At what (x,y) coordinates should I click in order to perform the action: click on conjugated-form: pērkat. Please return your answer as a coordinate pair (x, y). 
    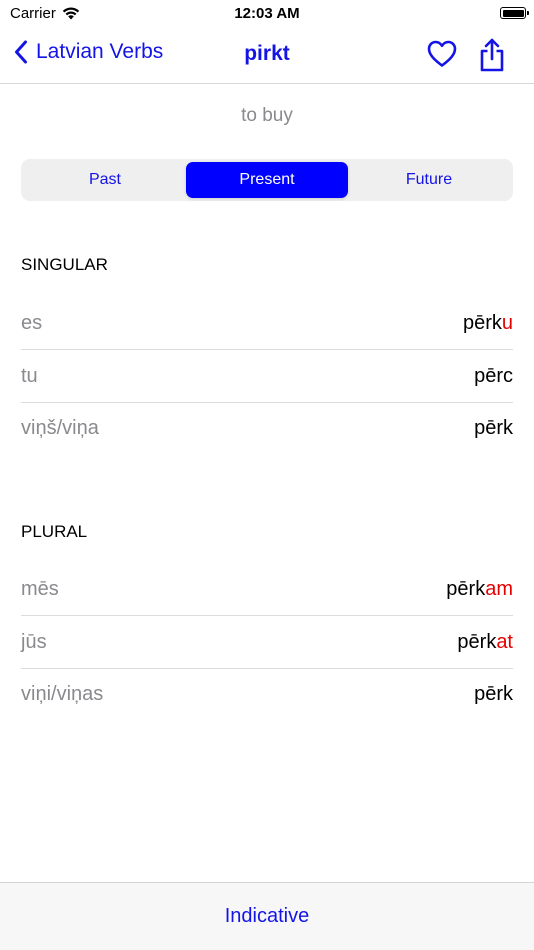
    Looking at the image, I should click on (485, 642).